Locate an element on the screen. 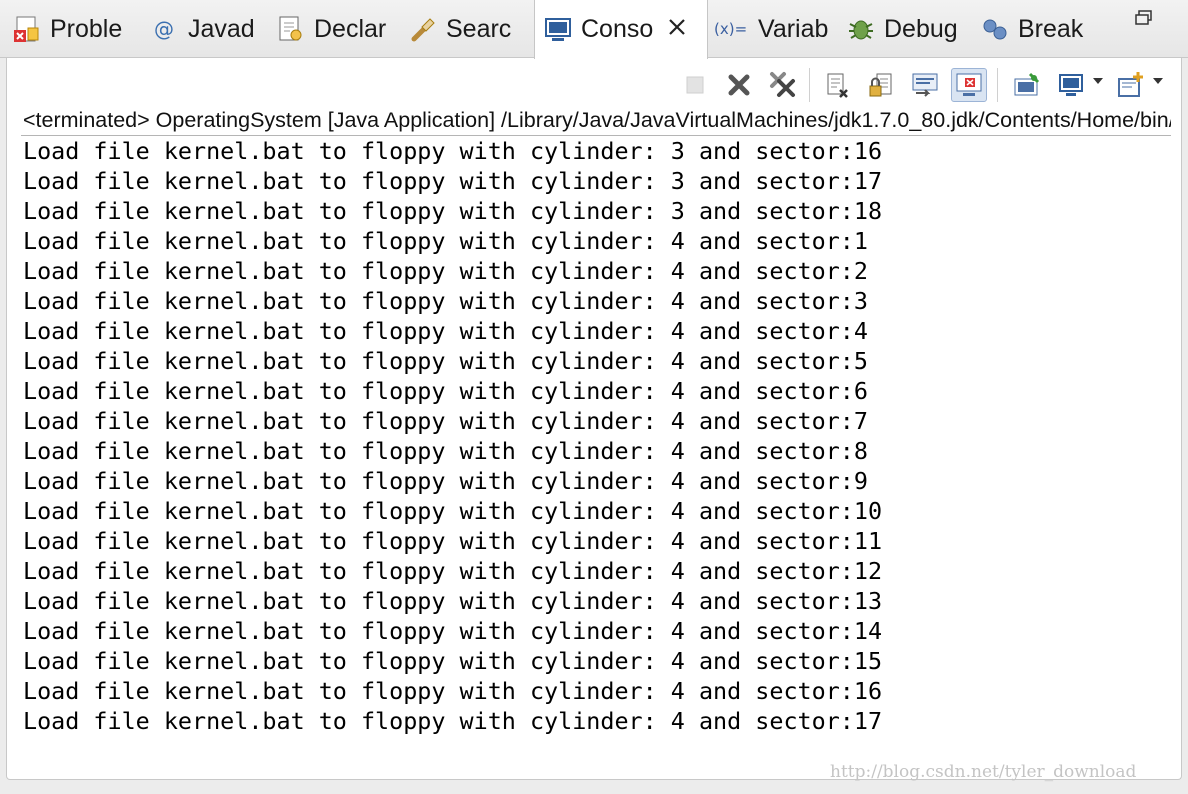 The height and width of the screenshot is (794, 1188). remove-launch-icon is located at coordinates (739, 85).